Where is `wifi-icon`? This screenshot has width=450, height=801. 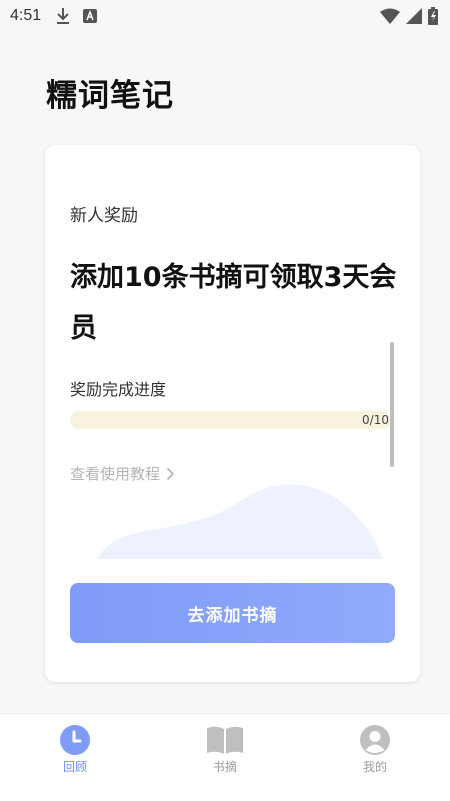 wifi-icon is located at coordinates (390, 16).